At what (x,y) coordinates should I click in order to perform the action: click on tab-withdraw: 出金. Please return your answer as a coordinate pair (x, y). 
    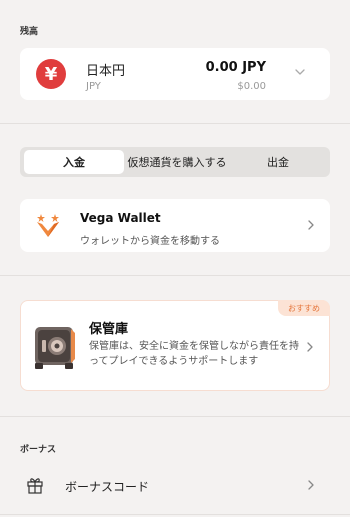
    Looking at the image, I should click on (278, 162).